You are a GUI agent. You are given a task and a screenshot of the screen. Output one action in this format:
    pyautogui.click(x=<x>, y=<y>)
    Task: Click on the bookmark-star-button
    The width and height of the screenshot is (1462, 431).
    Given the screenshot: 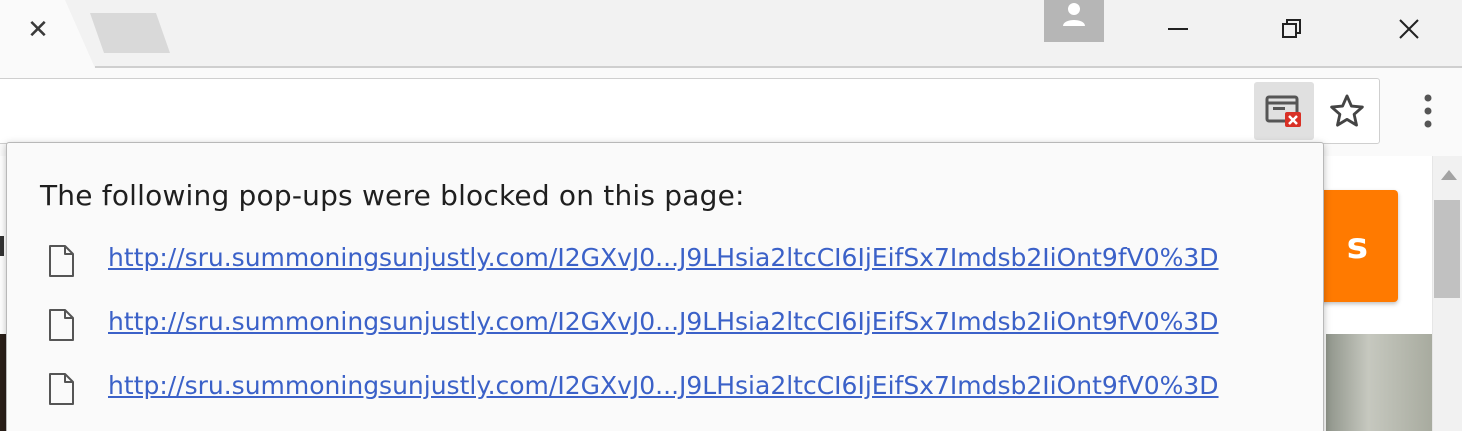 What is the action you would take?
    pyautogui.click(x=1347, y=111)
    